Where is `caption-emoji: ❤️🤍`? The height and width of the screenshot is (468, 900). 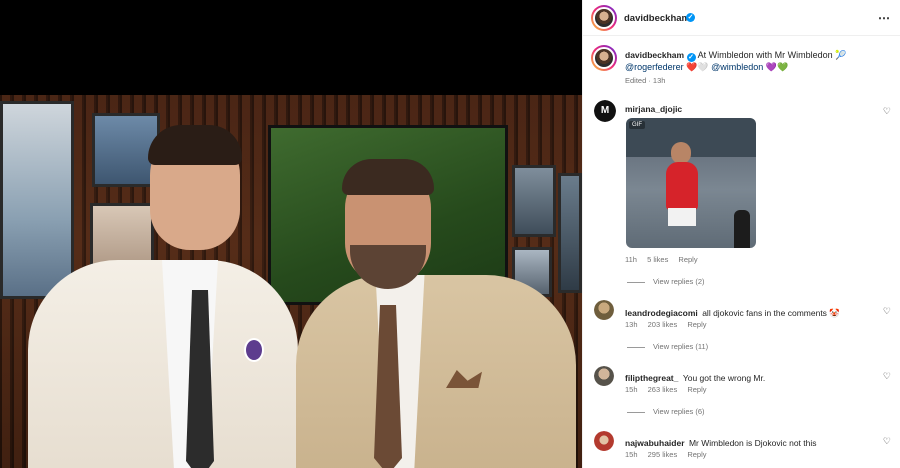 caption-emoji: ❤️🤍 is located at coordinates (697, 67).